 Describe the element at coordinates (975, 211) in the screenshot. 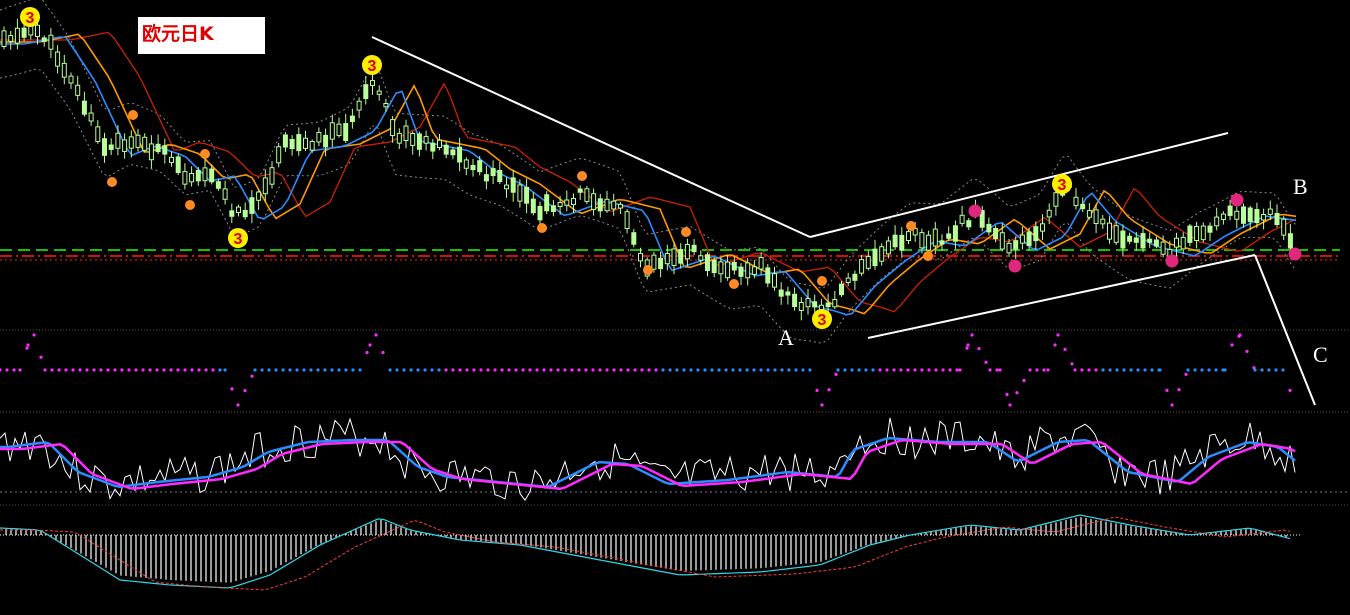

I see `marker-pink` at that location.